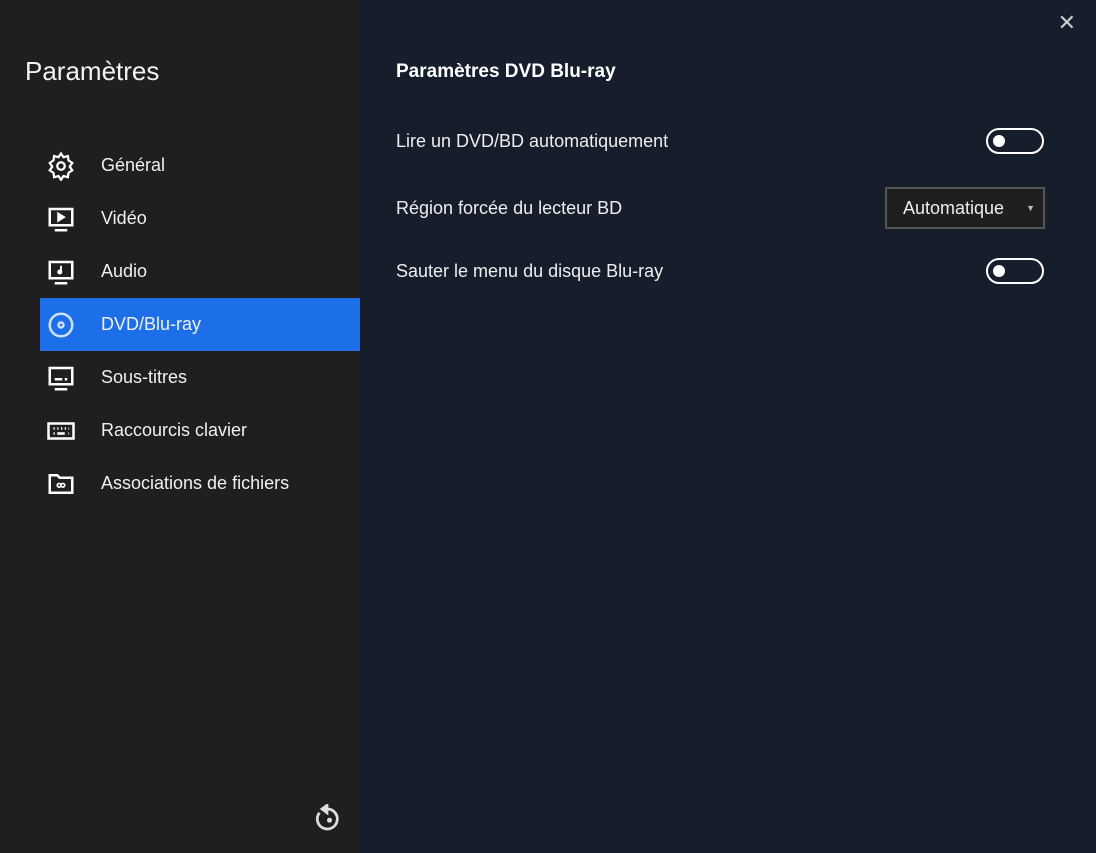 The image size is (1096, 853). What do you see at coordinates (509, 207) in the screenshot?
I see `setting-label: Région forcée du lecteur BD` at bounding box center [509, 207].